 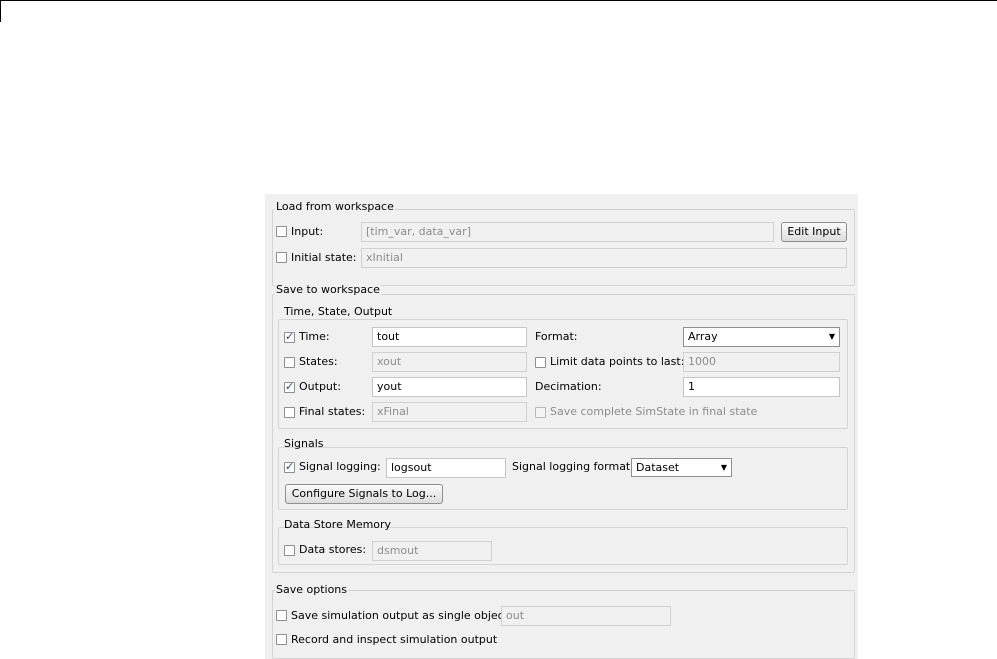 I want to click on signal-logging-format-value: Dataset, so click(x=658, y=467).